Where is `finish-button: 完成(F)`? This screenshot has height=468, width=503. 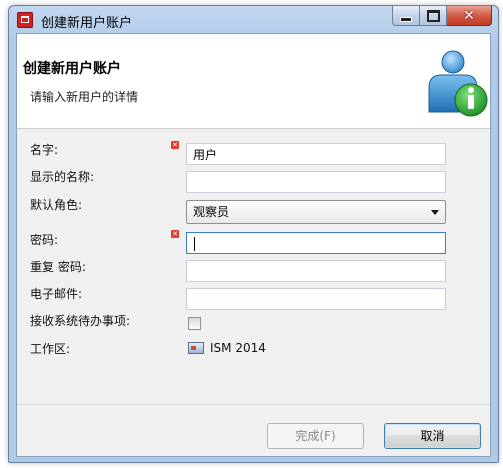
finish-button: 完成(F) is located at coordinates (315, 436).